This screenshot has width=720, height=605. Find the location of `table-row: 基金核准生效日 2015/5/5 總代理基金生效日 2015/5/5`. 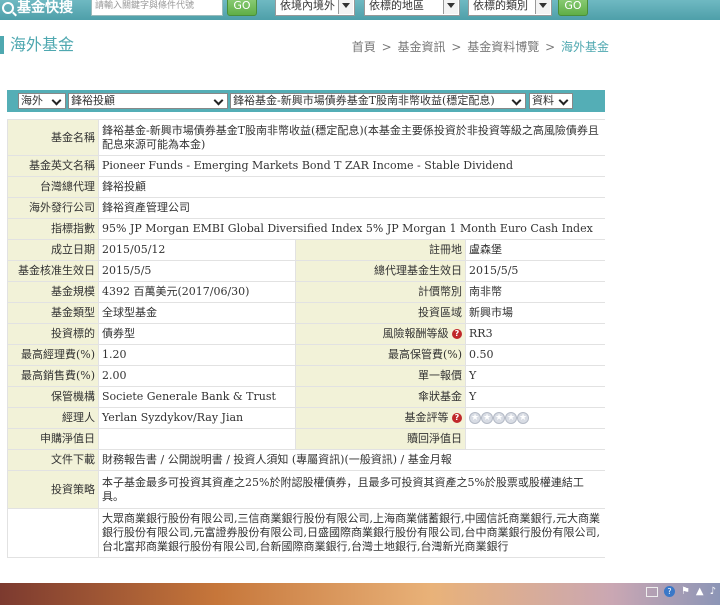

table-row: 基金核准生效日 2015/5/5 總代理基金生效日 2015/5/5 is located at coordinates (306, 271).